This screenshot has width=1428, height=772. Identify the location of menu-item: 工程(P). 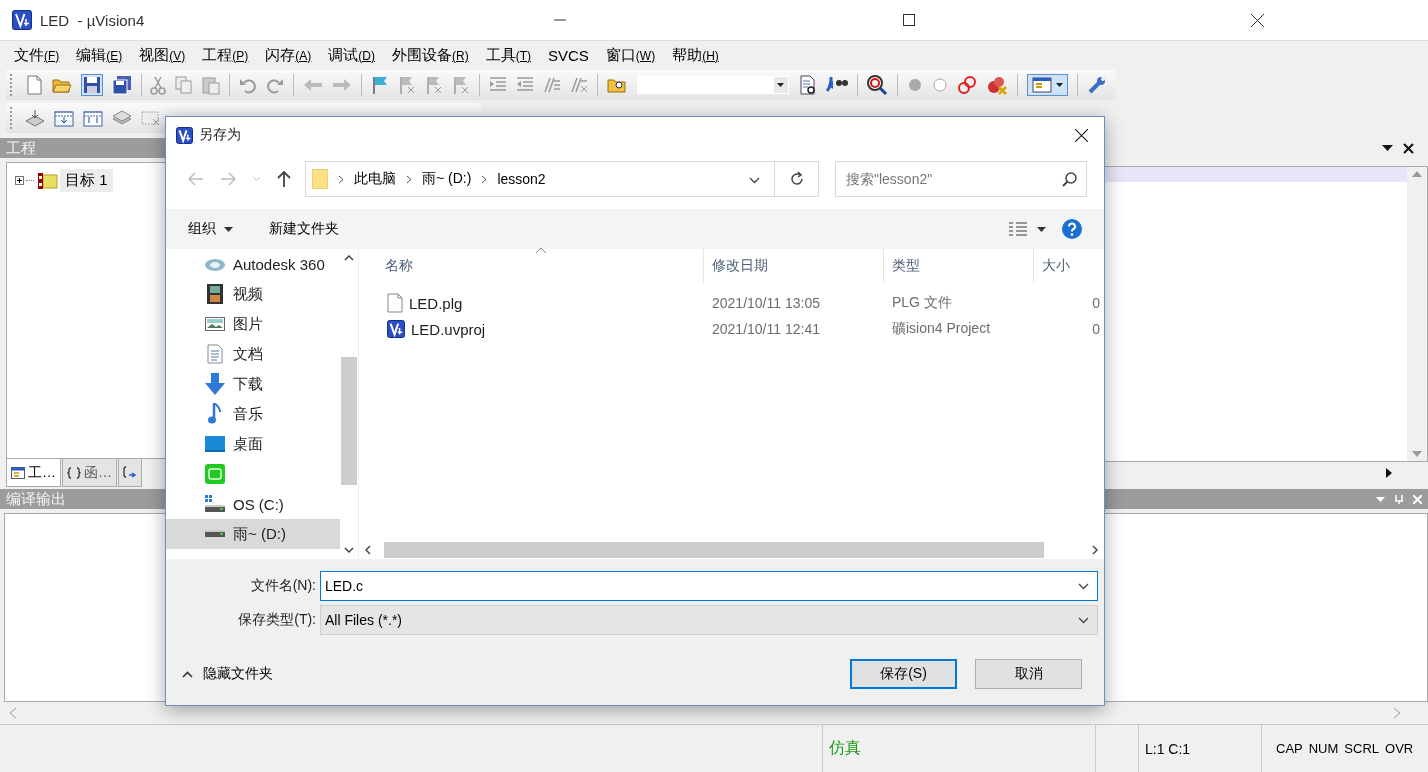
(226, 55).